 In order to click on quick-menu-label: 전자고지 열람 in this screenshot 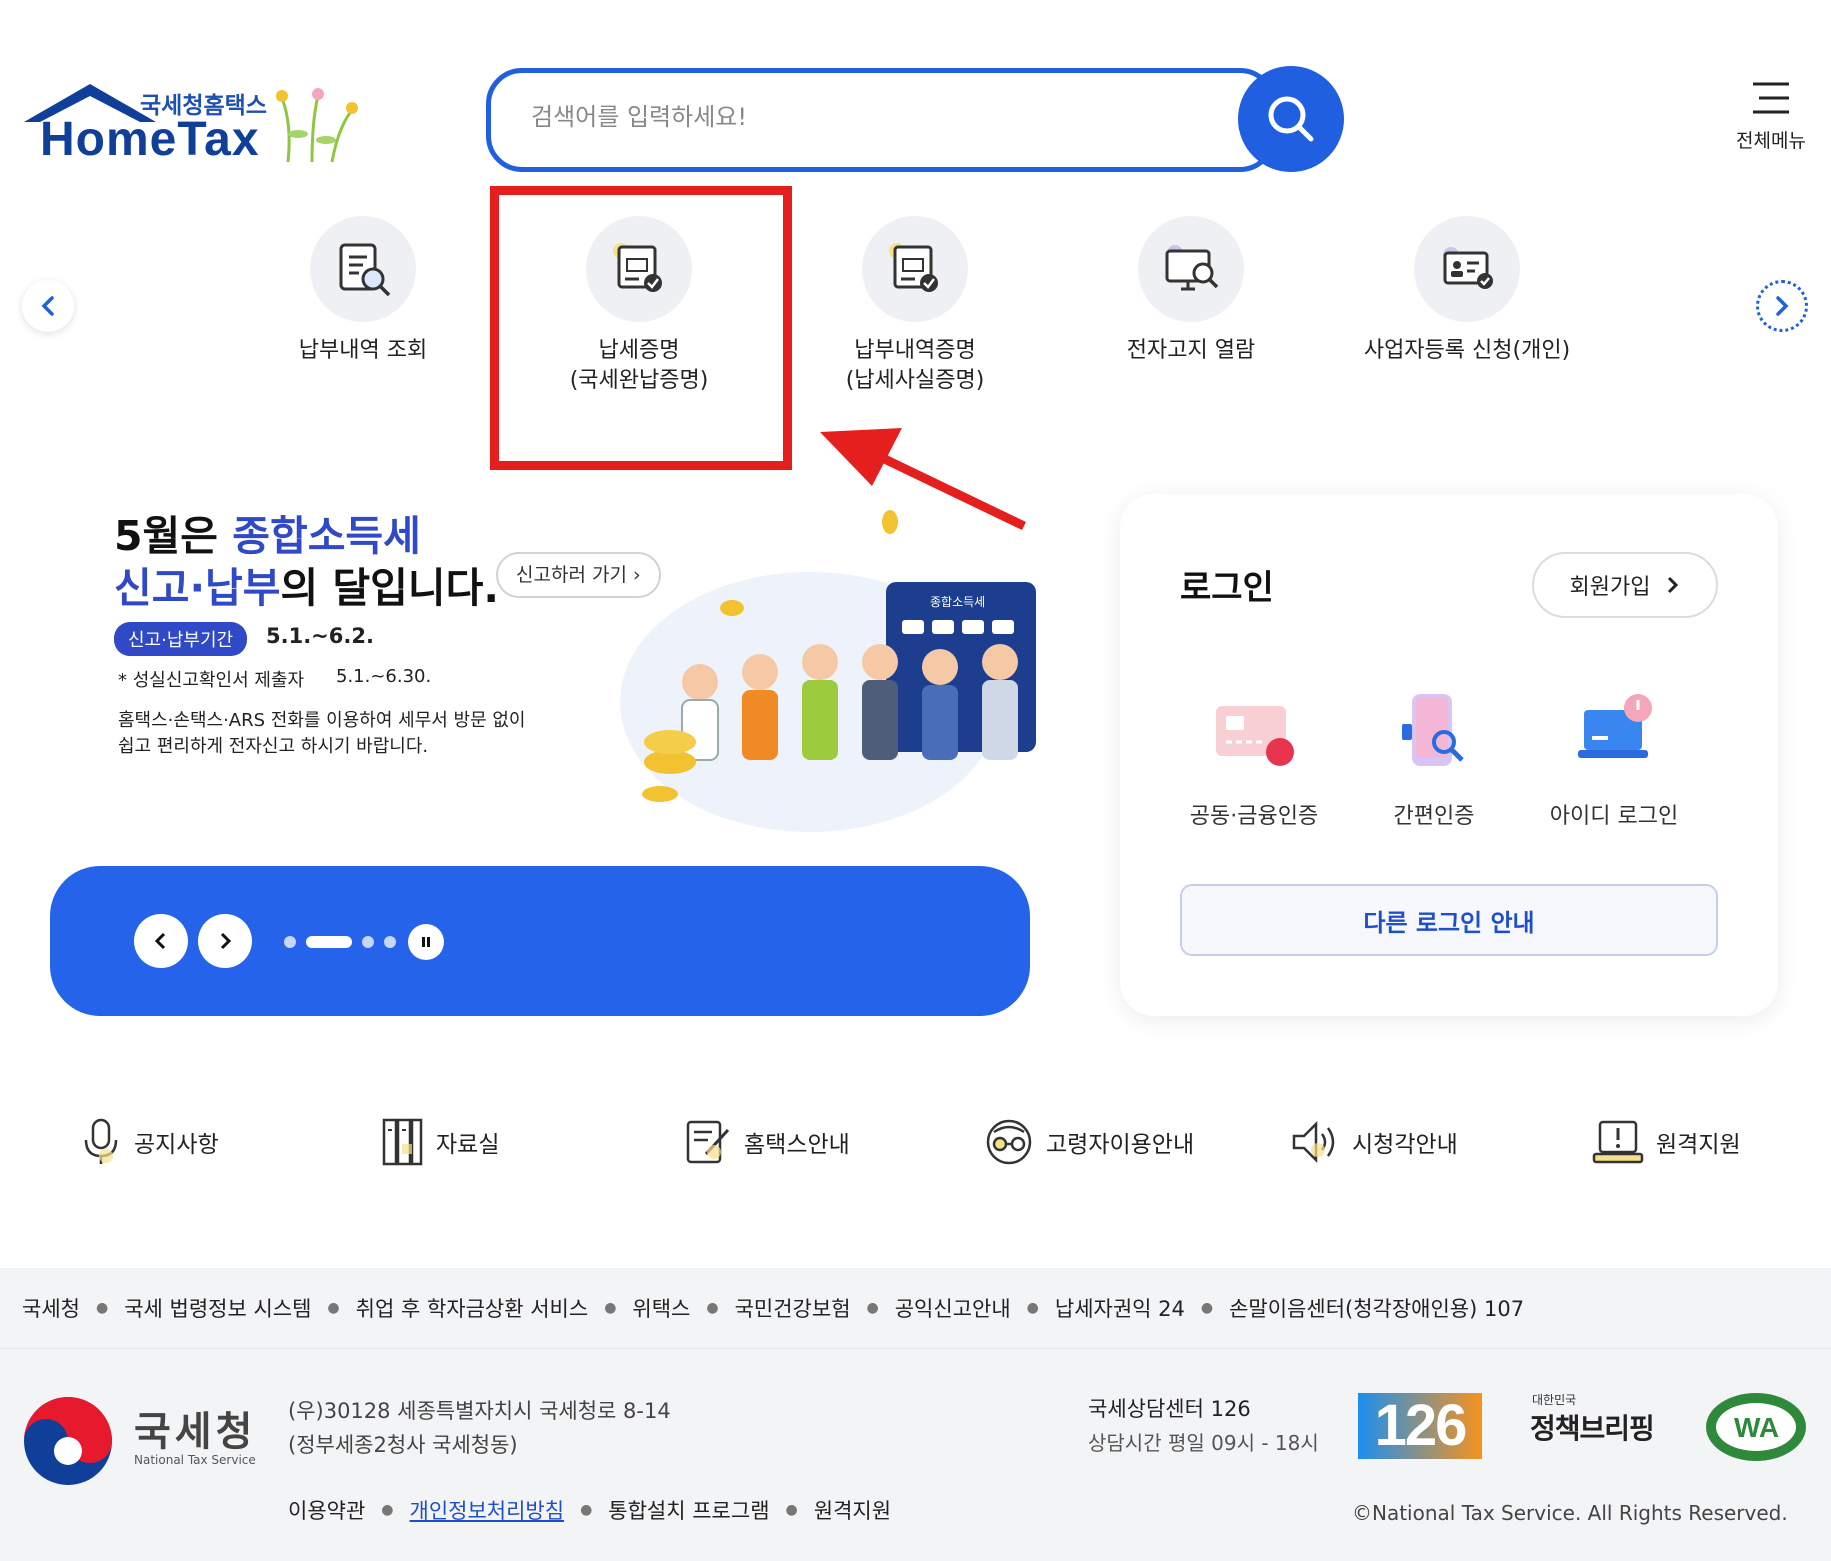, I will do `click(1191, 350)`.